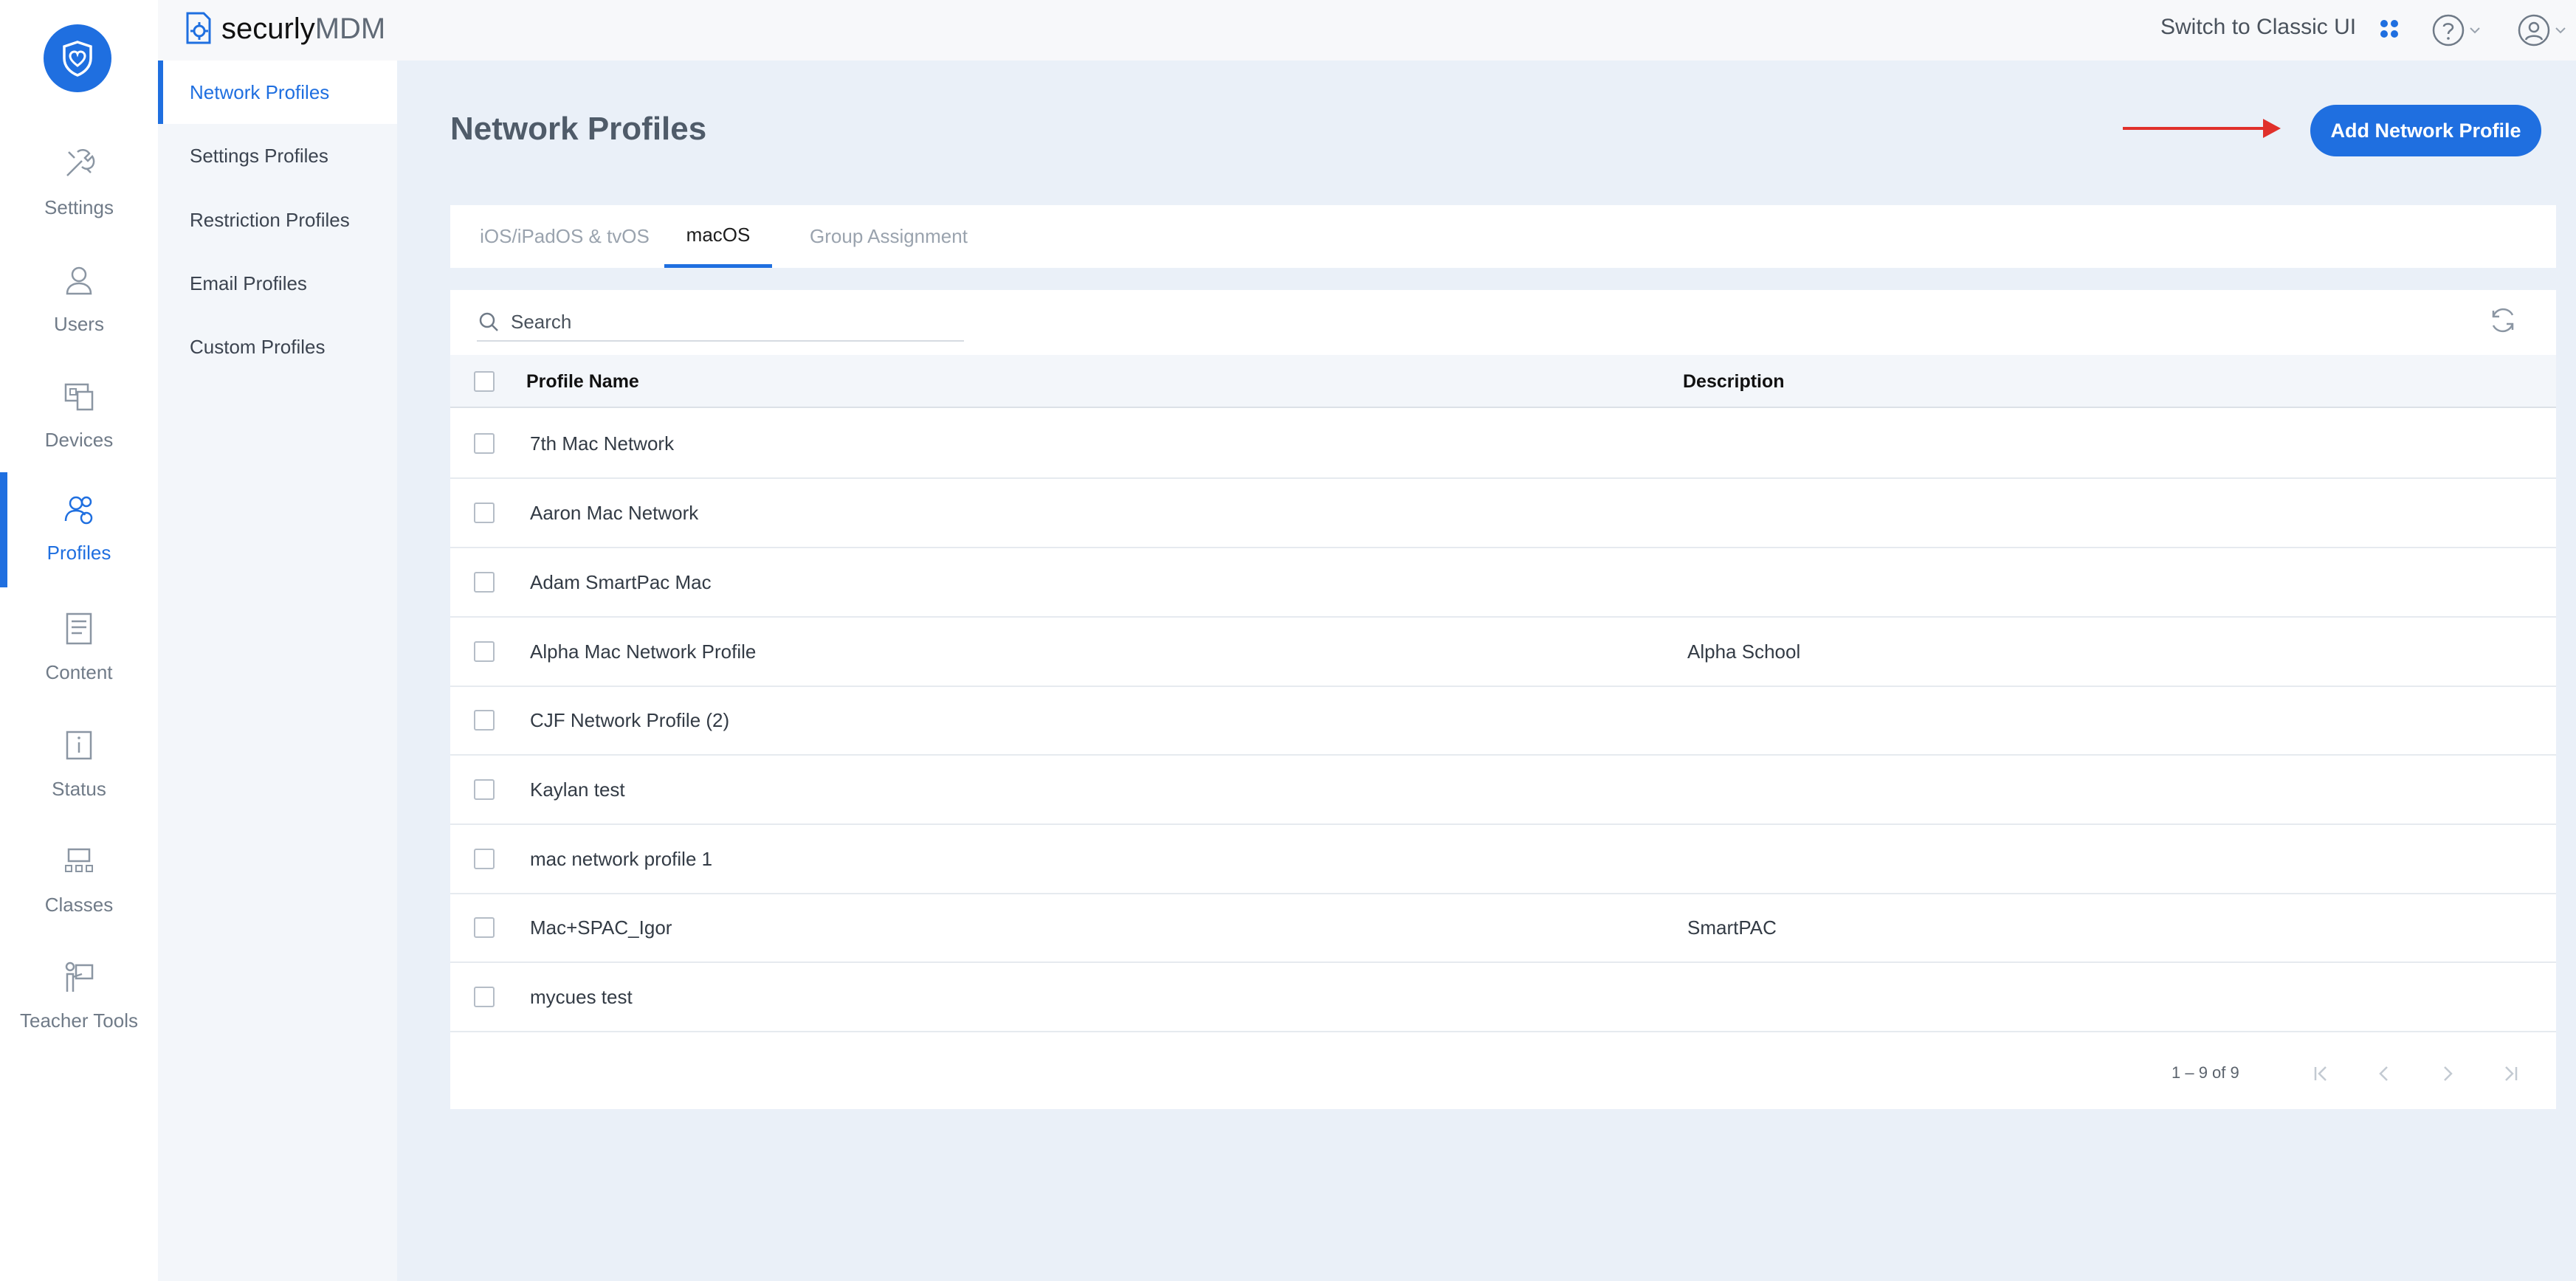  Describe the element at coordinates (79, 745) in the screenshot. I see `status-icon` at that location.